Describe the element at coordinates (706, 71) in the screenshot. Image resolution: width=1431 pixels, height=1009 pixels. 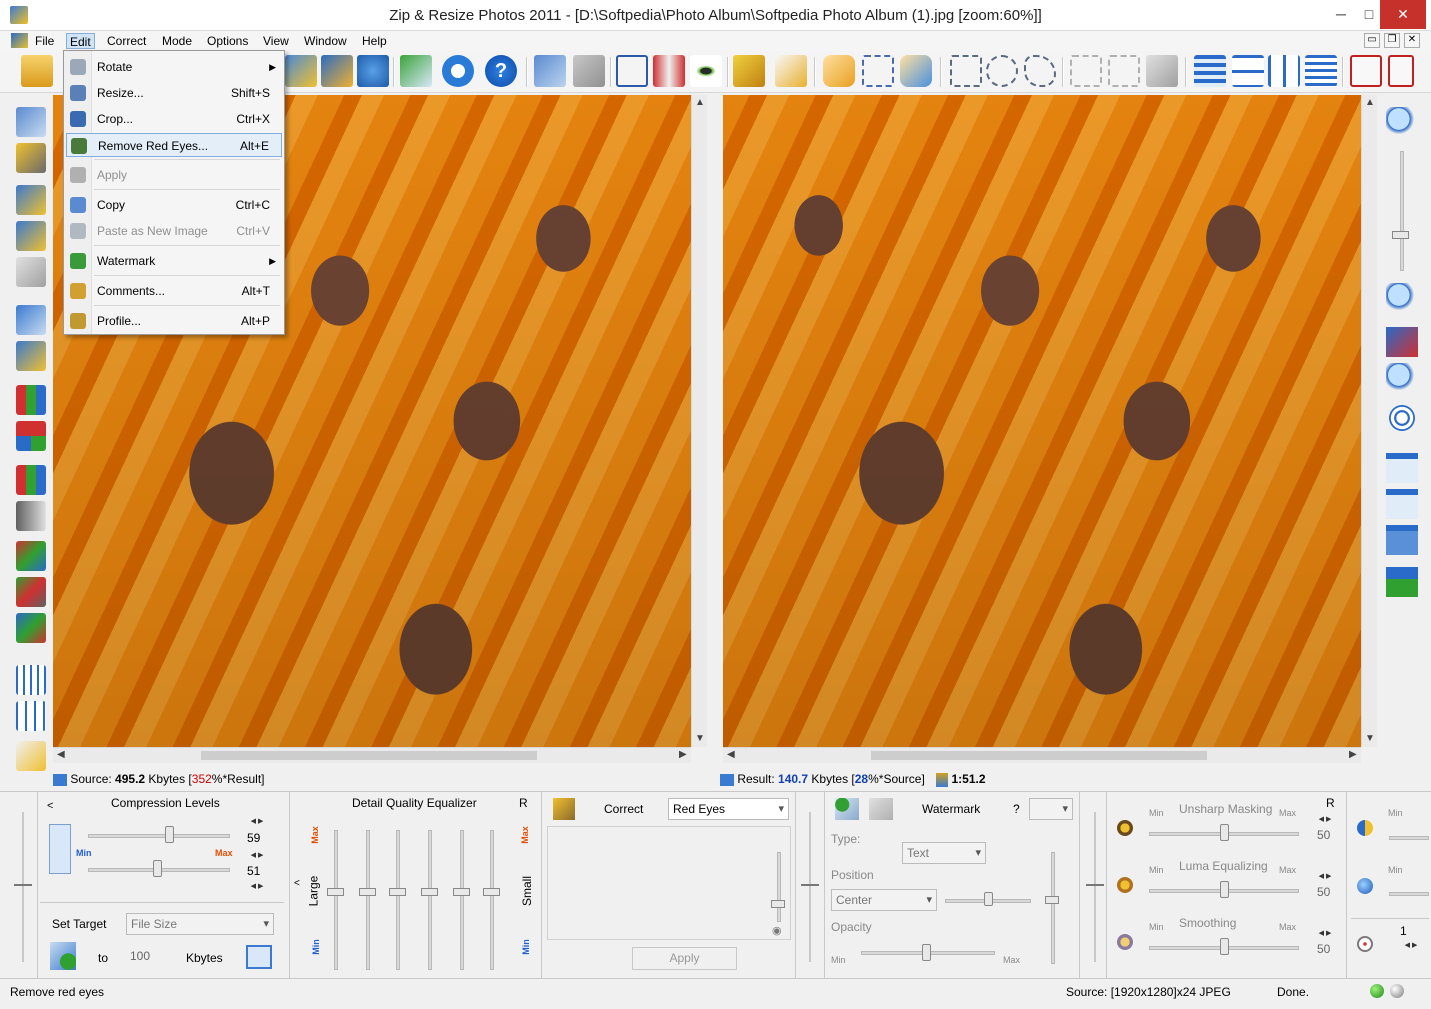
I see `red-eye-icon` at that location.